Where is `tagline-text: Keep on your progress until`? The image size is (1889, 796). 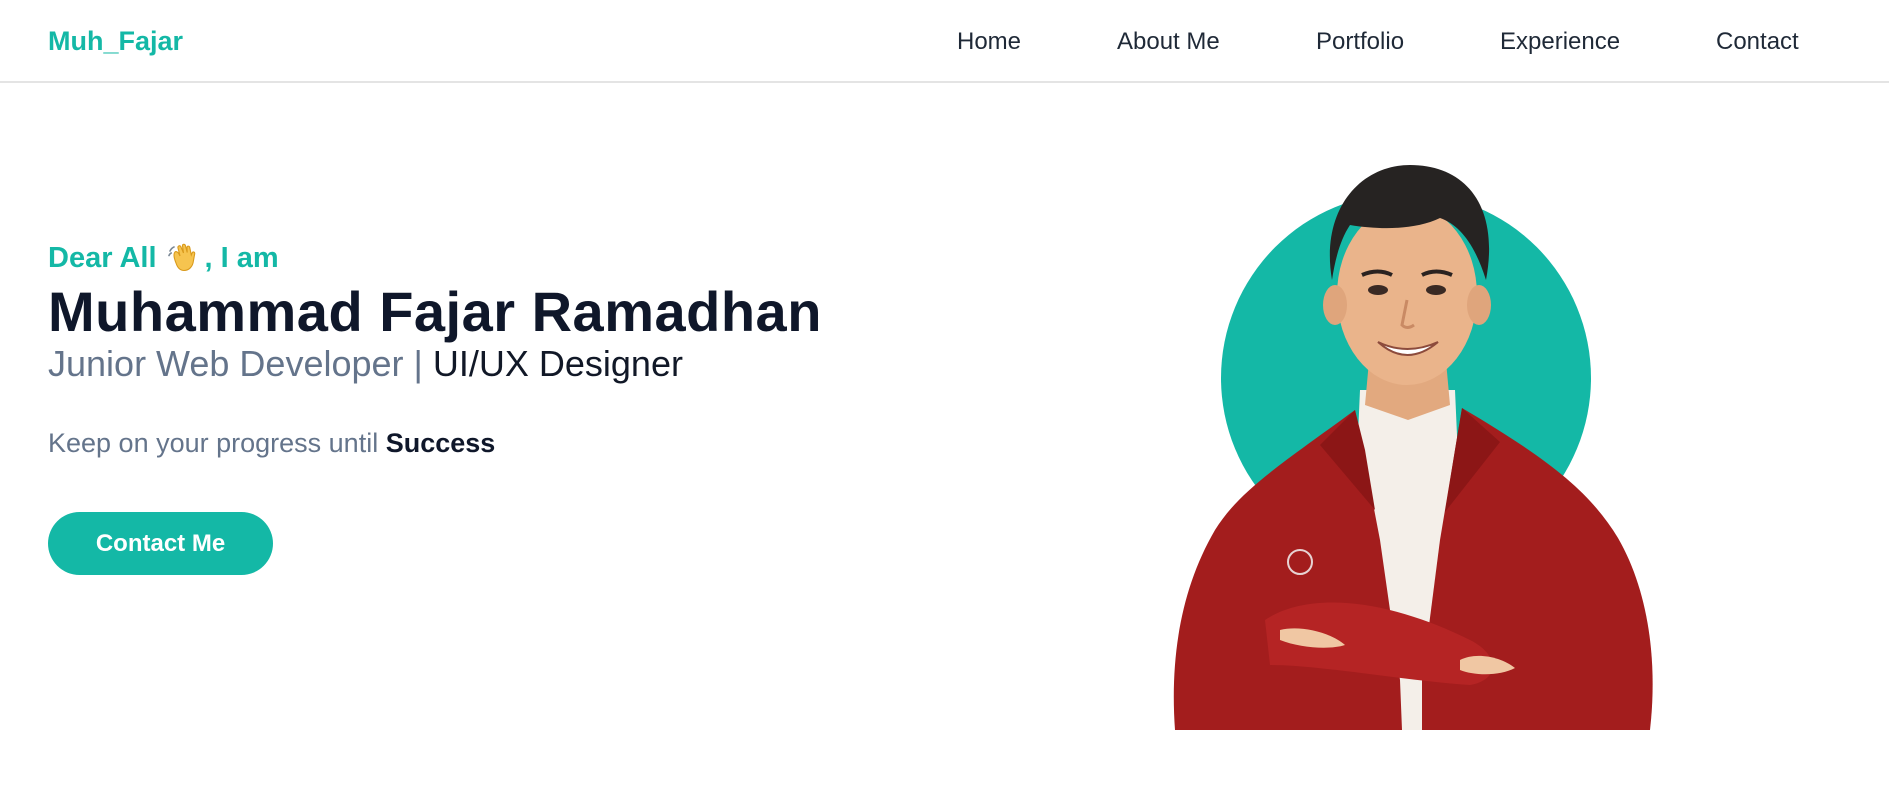 tagline-text: Keep on your progress until is located at coordinates (217, 443).